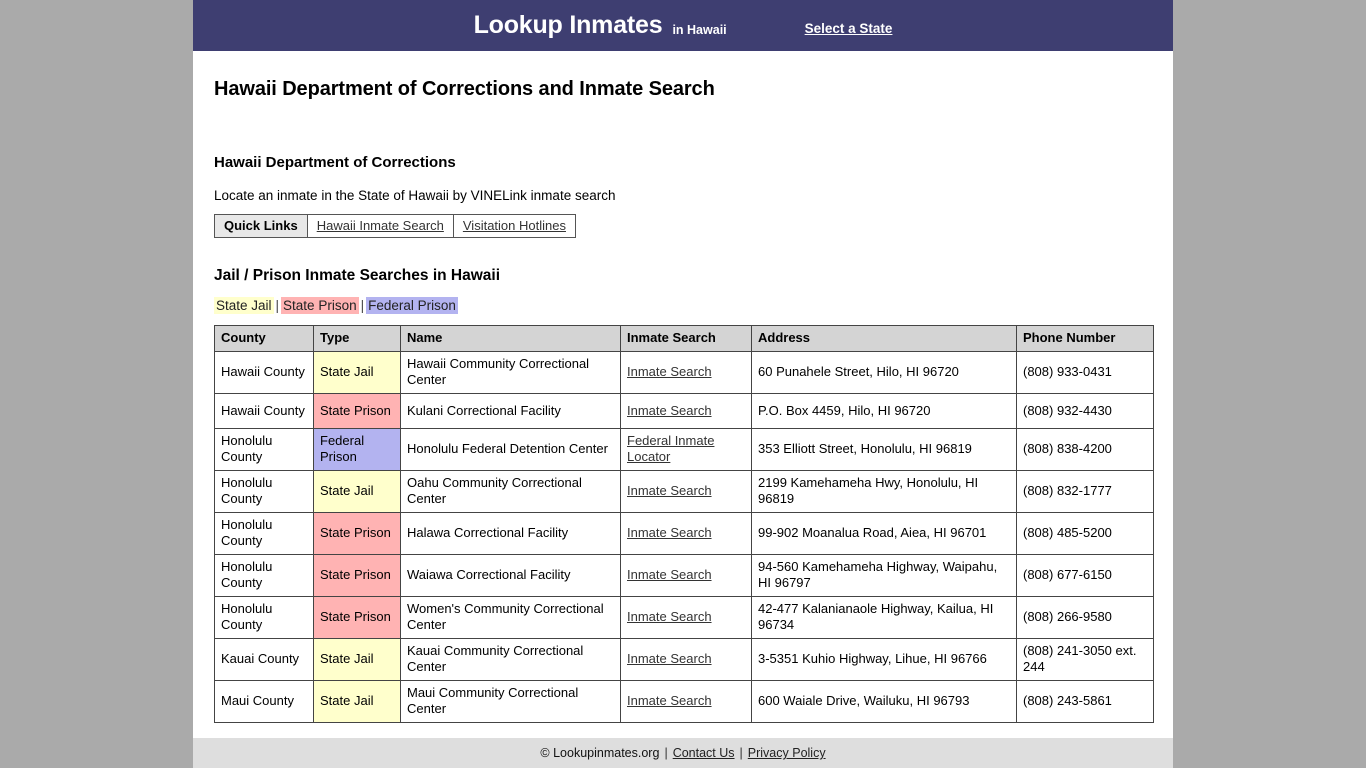 Image resolution: width=1366 pixels, height=768 pixels. I want to click on quick-link-cell-1: Visitation Hotlines, so click(514, 226).